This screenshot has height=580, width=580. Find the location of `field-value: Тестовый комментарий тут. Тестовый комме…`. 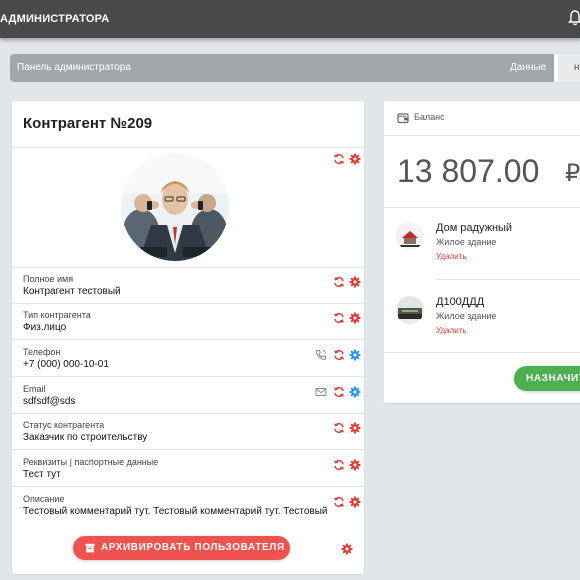

field-value: Тестовый комментарий тут. Тестовый комме… is located at coordinates (175, 511).